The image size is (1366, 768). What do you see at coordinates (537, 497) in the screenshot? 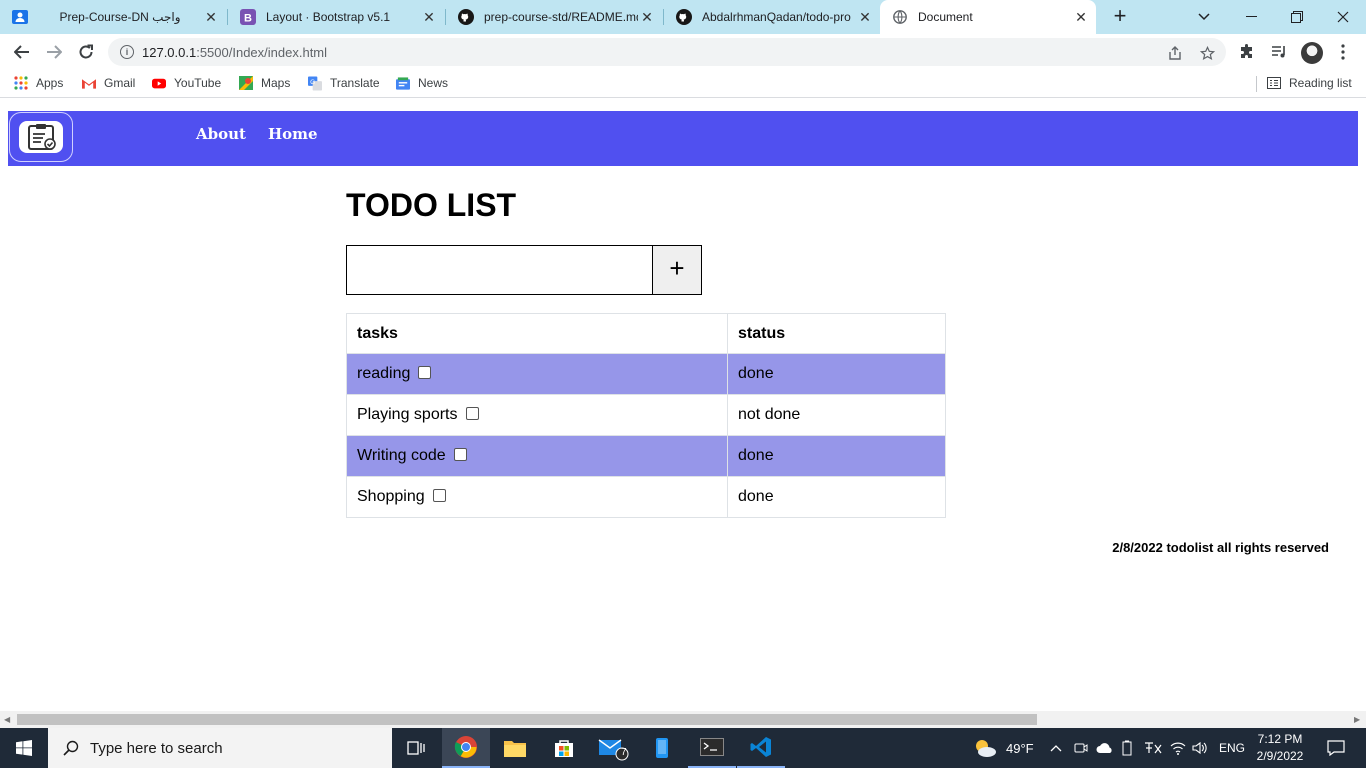
I see `task-cell: Shopping` at bounding box center [537, 497].